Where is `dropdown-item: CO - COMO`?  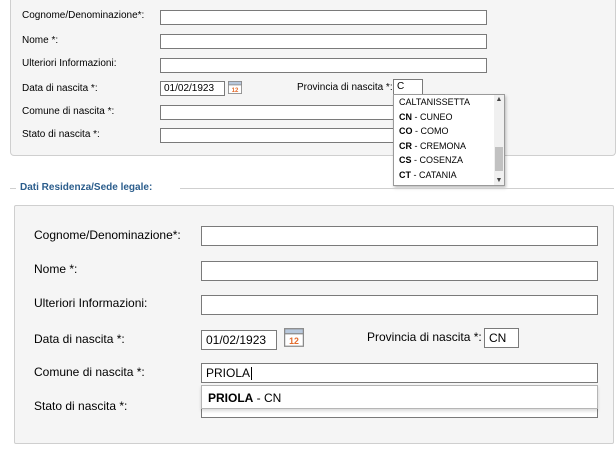
dropdown-item: CO - COMO is located at coordinates (449, 131).